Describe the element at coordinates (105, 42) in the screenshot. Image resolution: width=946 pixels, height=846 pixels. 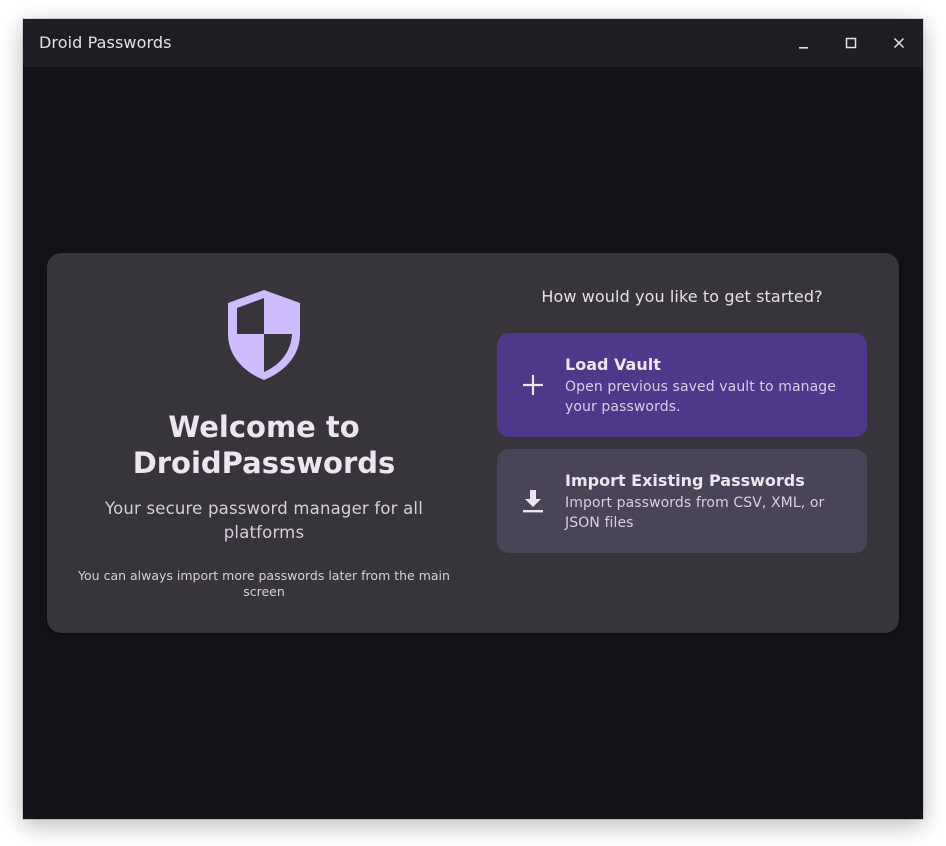
I see `window-title: Droid Passwords` at that location.